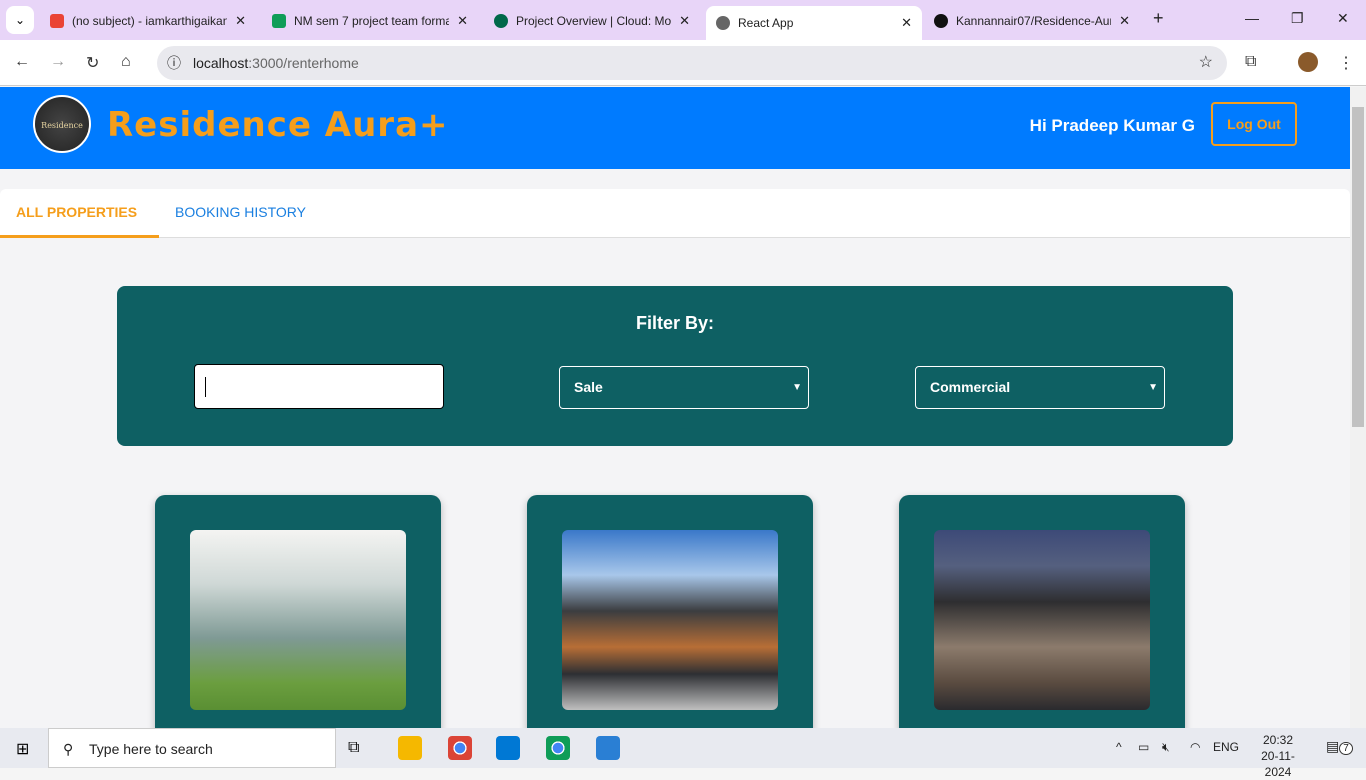 This screenshot has height=780, width=1366. I want to click on browser-tab-active: React App ✕, so click(814, 23).